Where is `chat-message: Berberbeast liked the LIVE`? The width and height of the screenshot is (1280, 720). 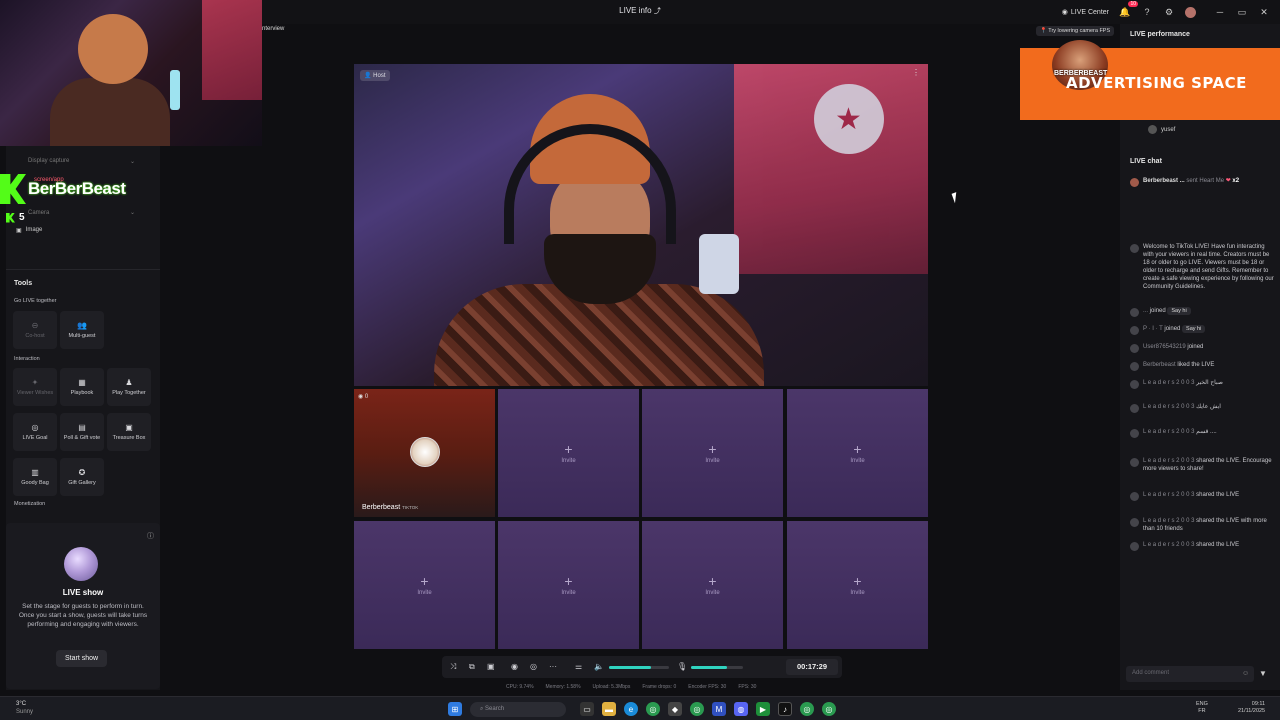
chat-message: Berberbeast liked the LIVE is located at coordinates (1203, 366).